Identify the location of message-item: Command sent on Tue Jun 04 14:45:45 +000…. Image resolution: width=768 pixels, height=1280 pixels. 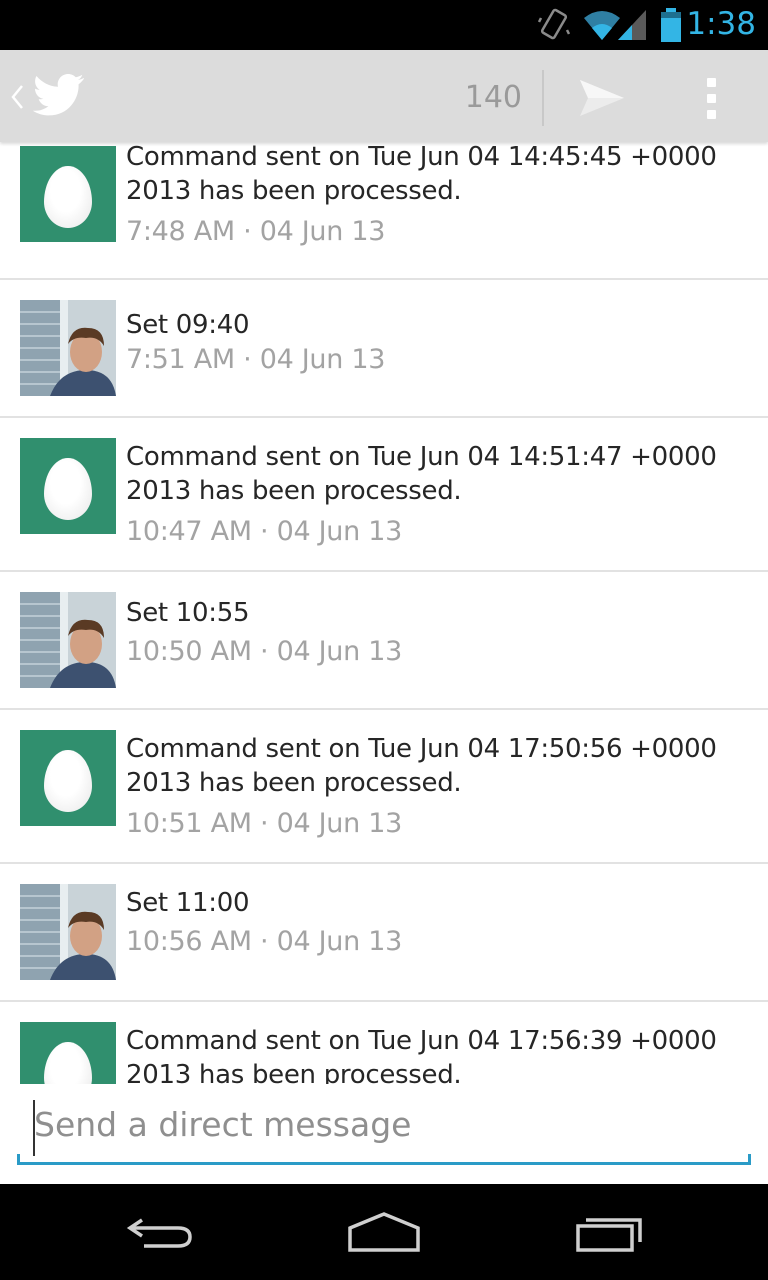
(384, 211).